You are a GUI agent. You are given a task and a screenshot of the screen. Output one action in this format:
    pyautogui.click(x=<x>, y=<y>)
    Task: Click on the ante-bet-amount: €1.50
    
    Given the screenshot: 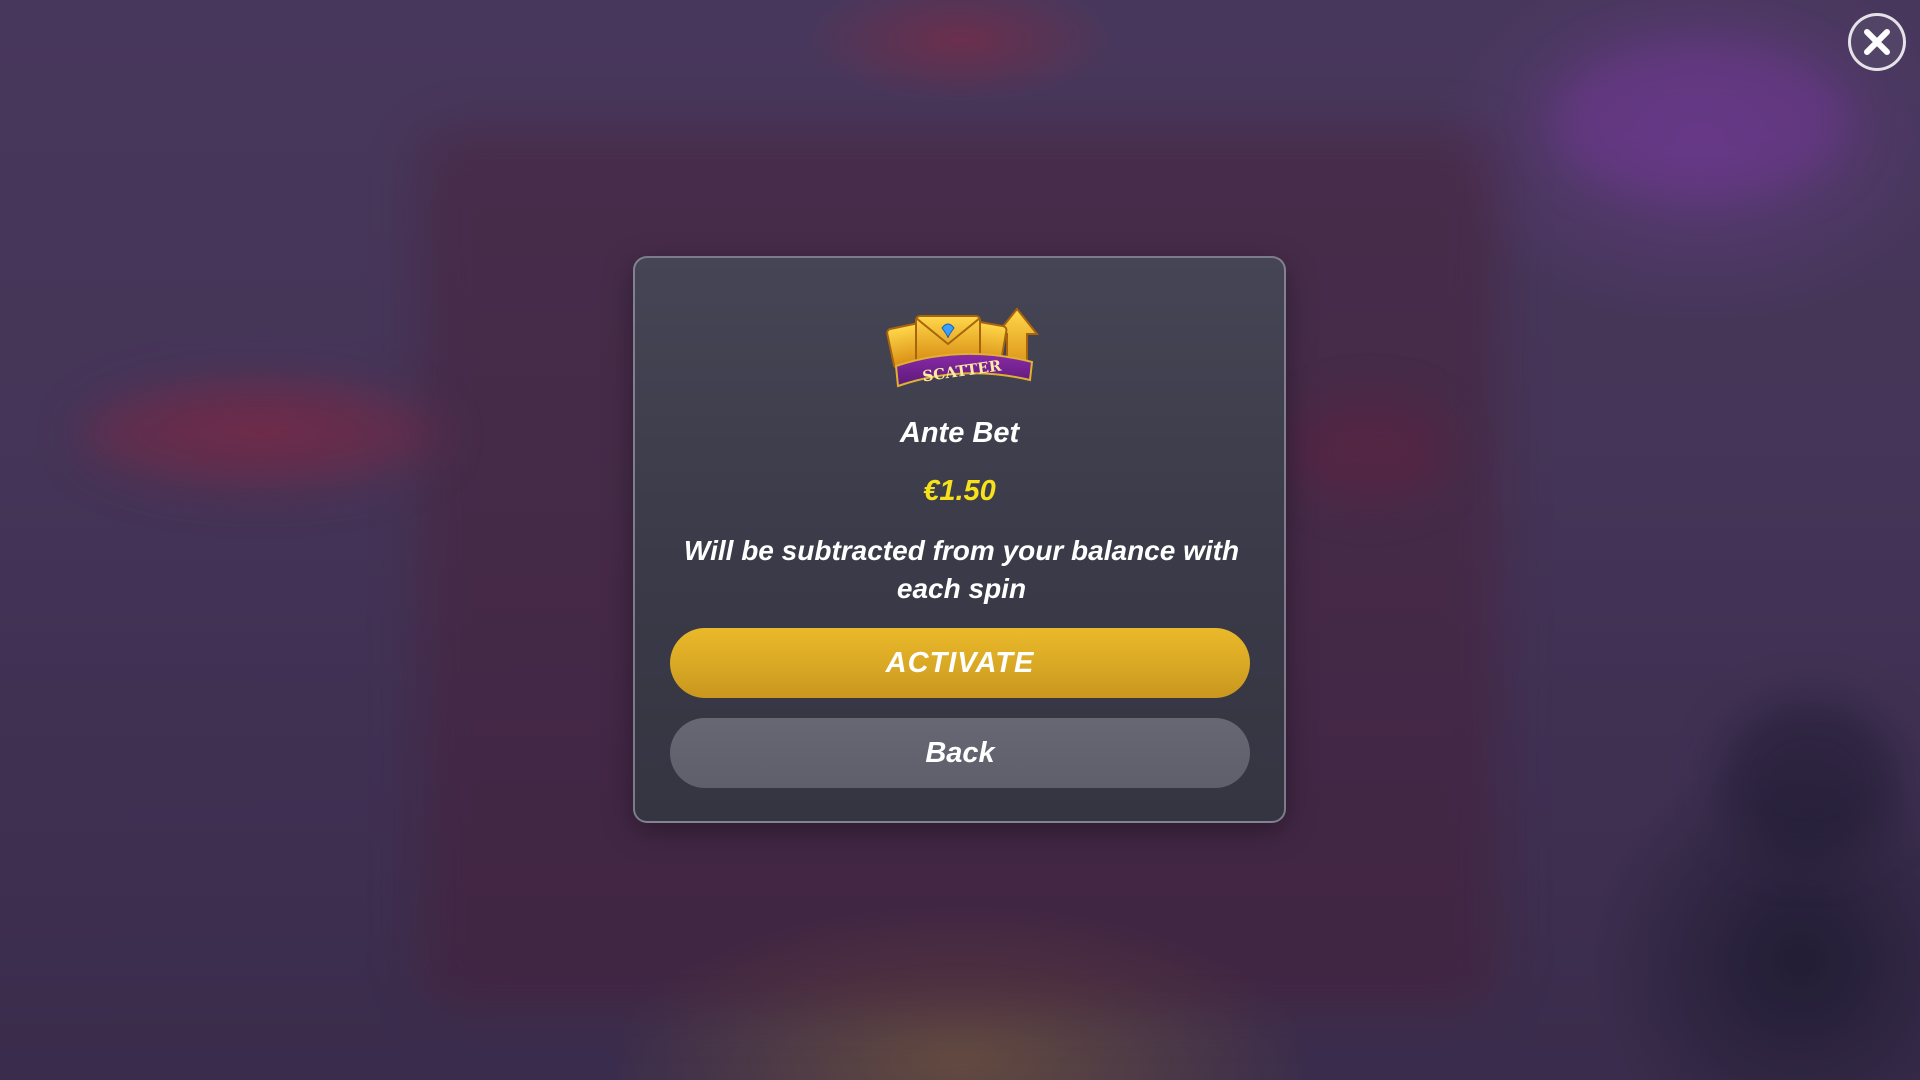 What is the action you would take?
    pyautogui.click(x=959, y=491)
    